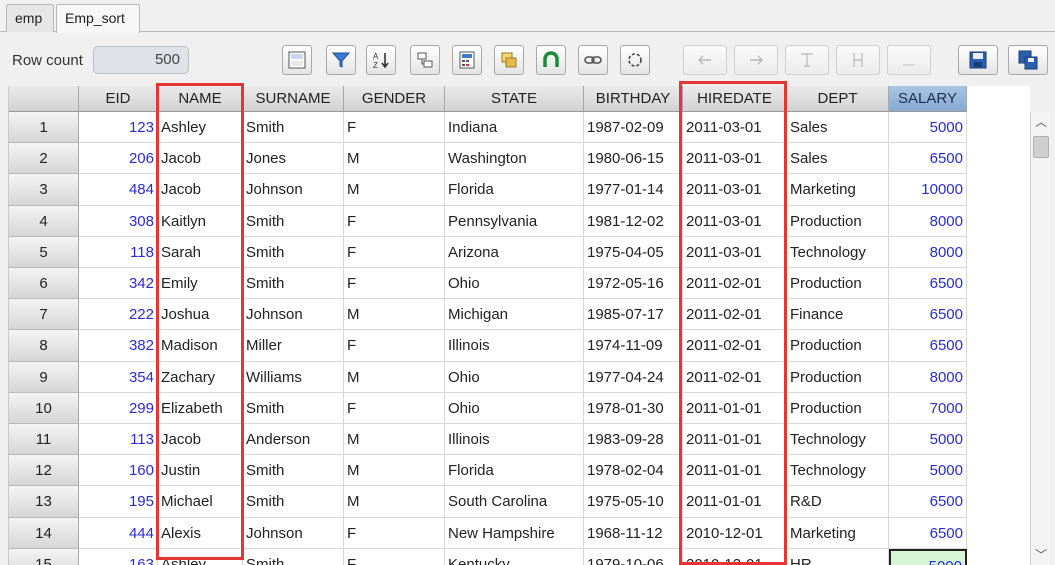 Image resolution: width=1055 pixels, height=565 pixels. What do you see at coordinates (551, 60) in the screenshot?
I see `magnet-button` at bounding box center [551, 60].